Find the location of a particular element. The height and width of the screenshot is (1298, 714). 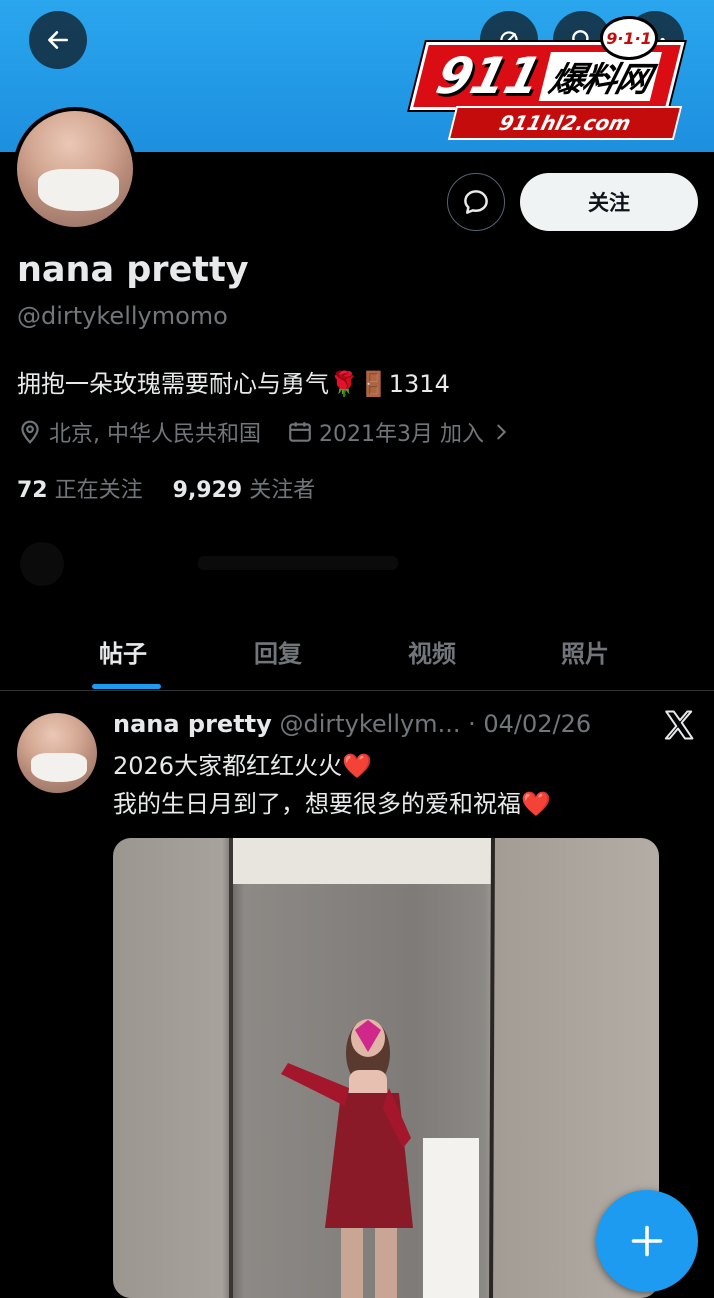

watermark-logo: 911 爆料网 9·1·1 911hl2.com is located at coordinates (557, 79).